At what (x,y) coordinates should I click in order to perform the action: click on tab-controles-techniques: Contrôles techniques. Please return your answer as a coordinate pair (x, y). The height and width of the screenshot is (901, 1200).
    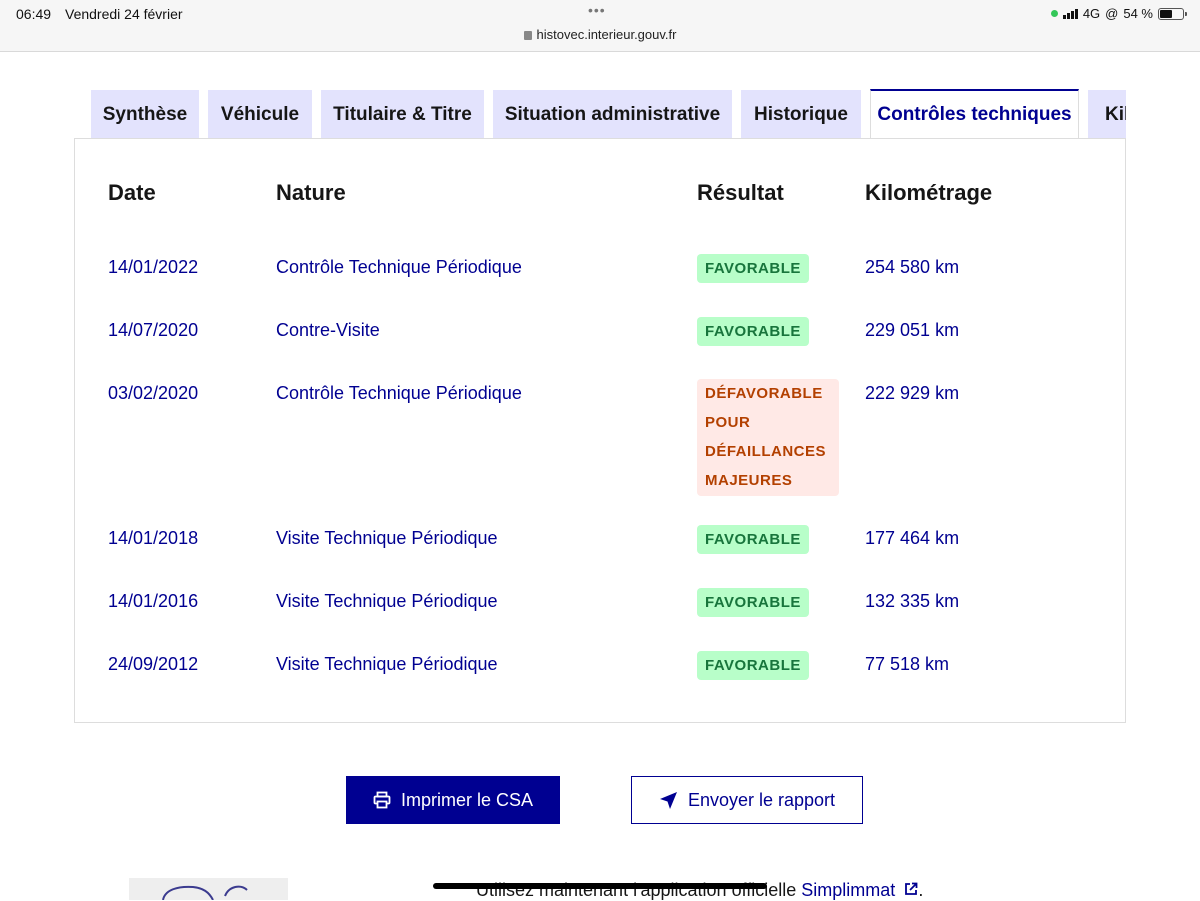
    Looking at the image, I should click on (974, 114).